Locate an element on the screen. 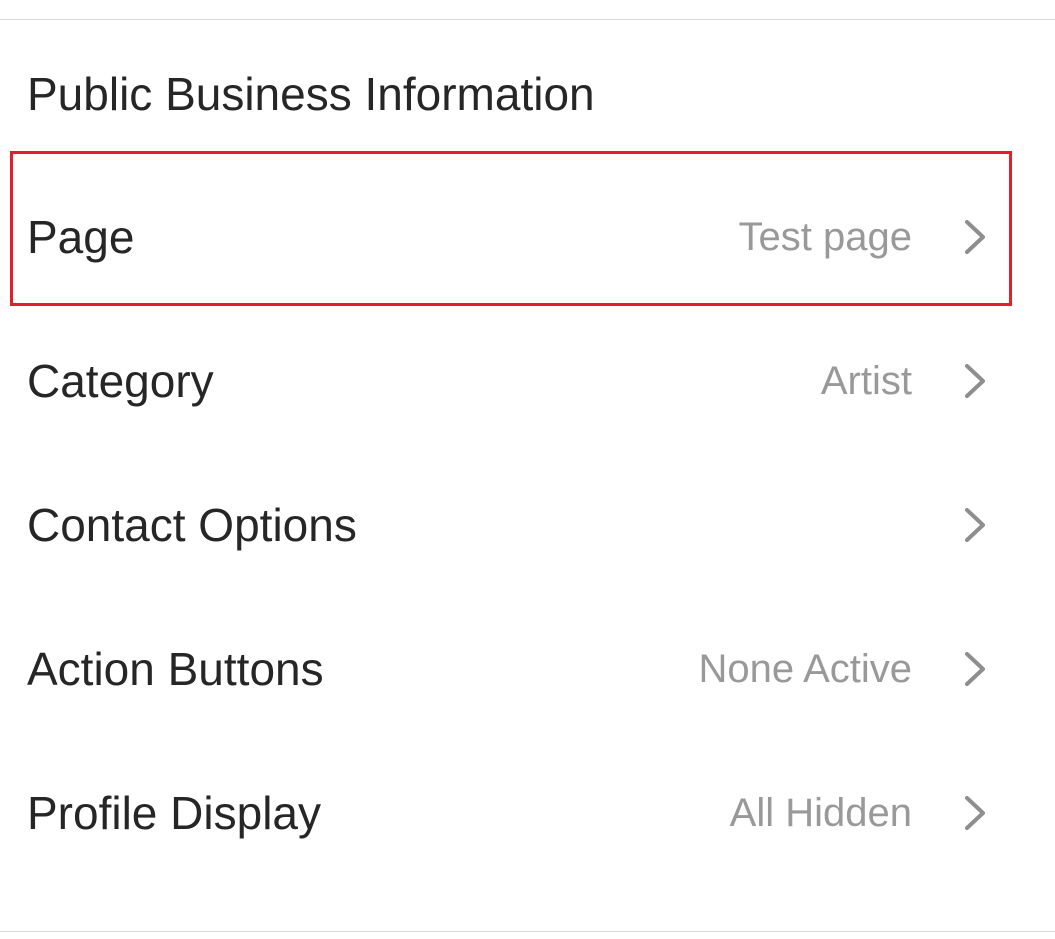 This screenshot has height=939, width=1055. row-value: Artist is located at coordinates (866, 381).